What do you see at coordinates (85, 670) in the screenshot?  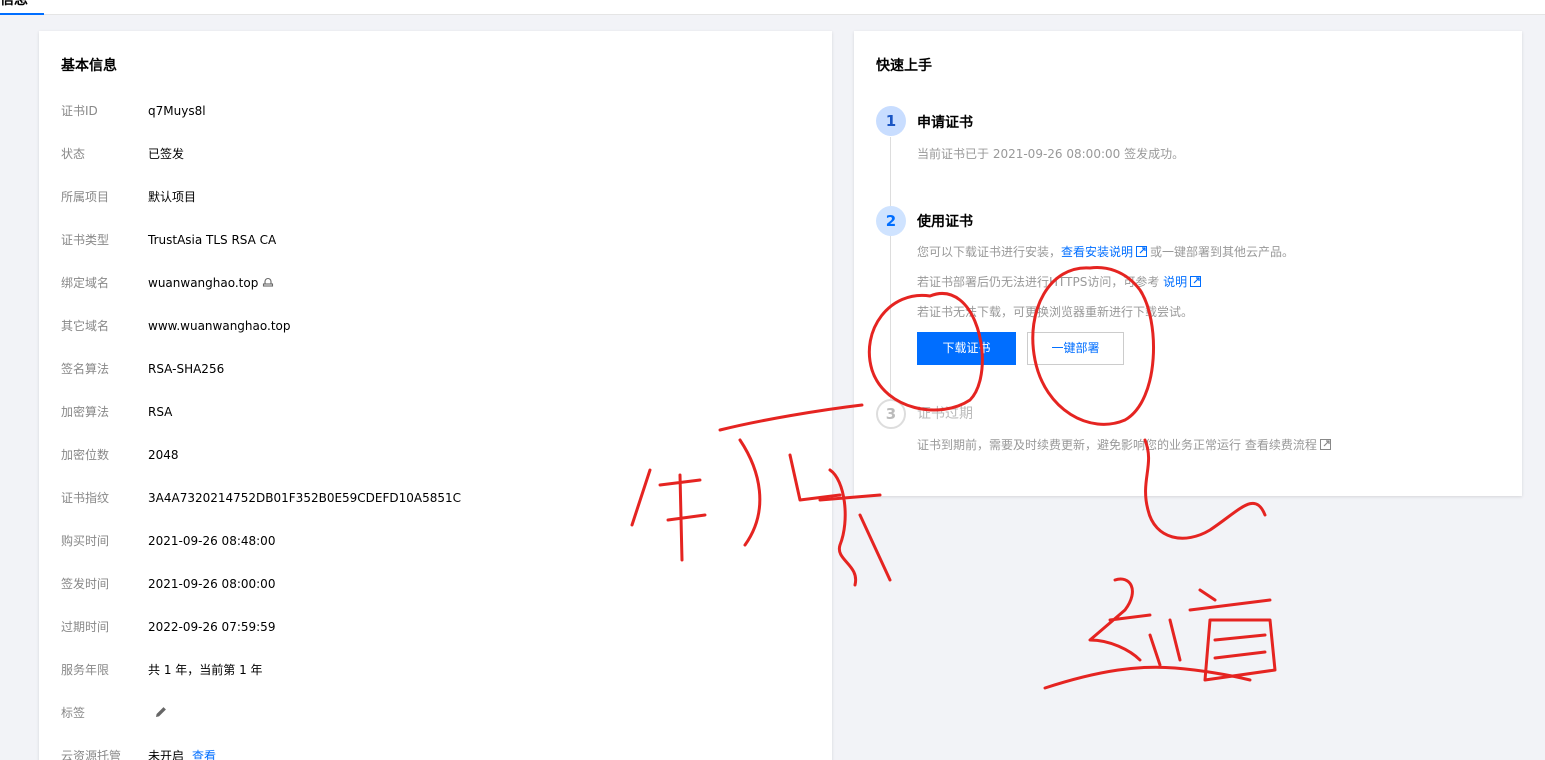 I see `info-label: 服务年限` at bounding box center [85, 670].